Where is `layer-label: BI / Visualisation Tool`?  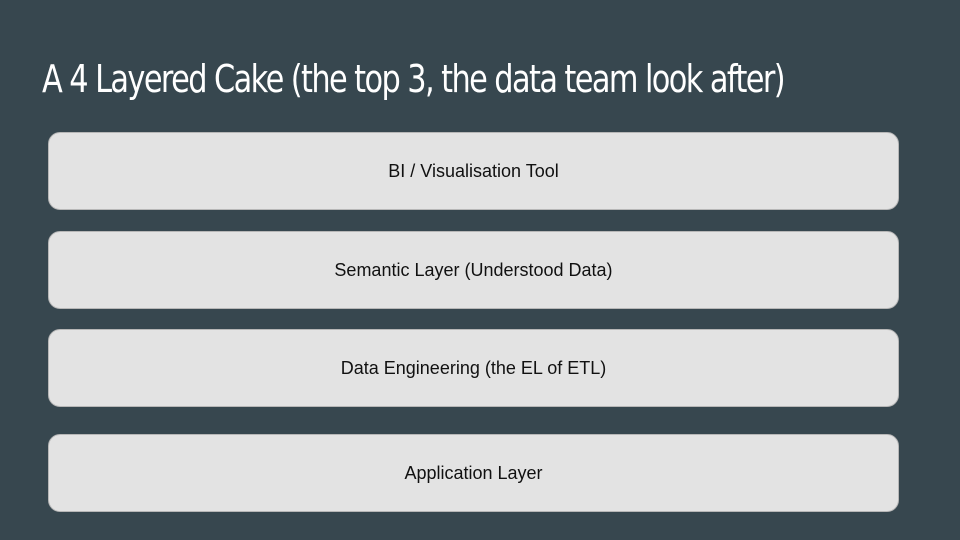
layer-label: BI / Visualisation Tool is located at coordinates (473, 171).